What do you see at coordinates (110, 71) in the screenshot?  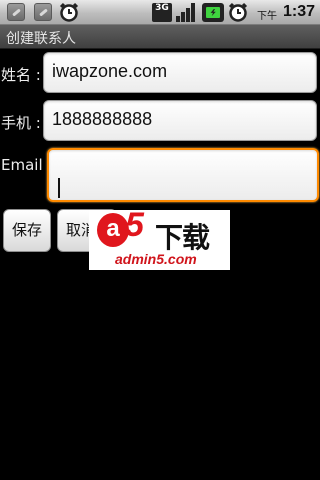 I see `name-value: iwapzone.com` at bounding box center [110, 71].